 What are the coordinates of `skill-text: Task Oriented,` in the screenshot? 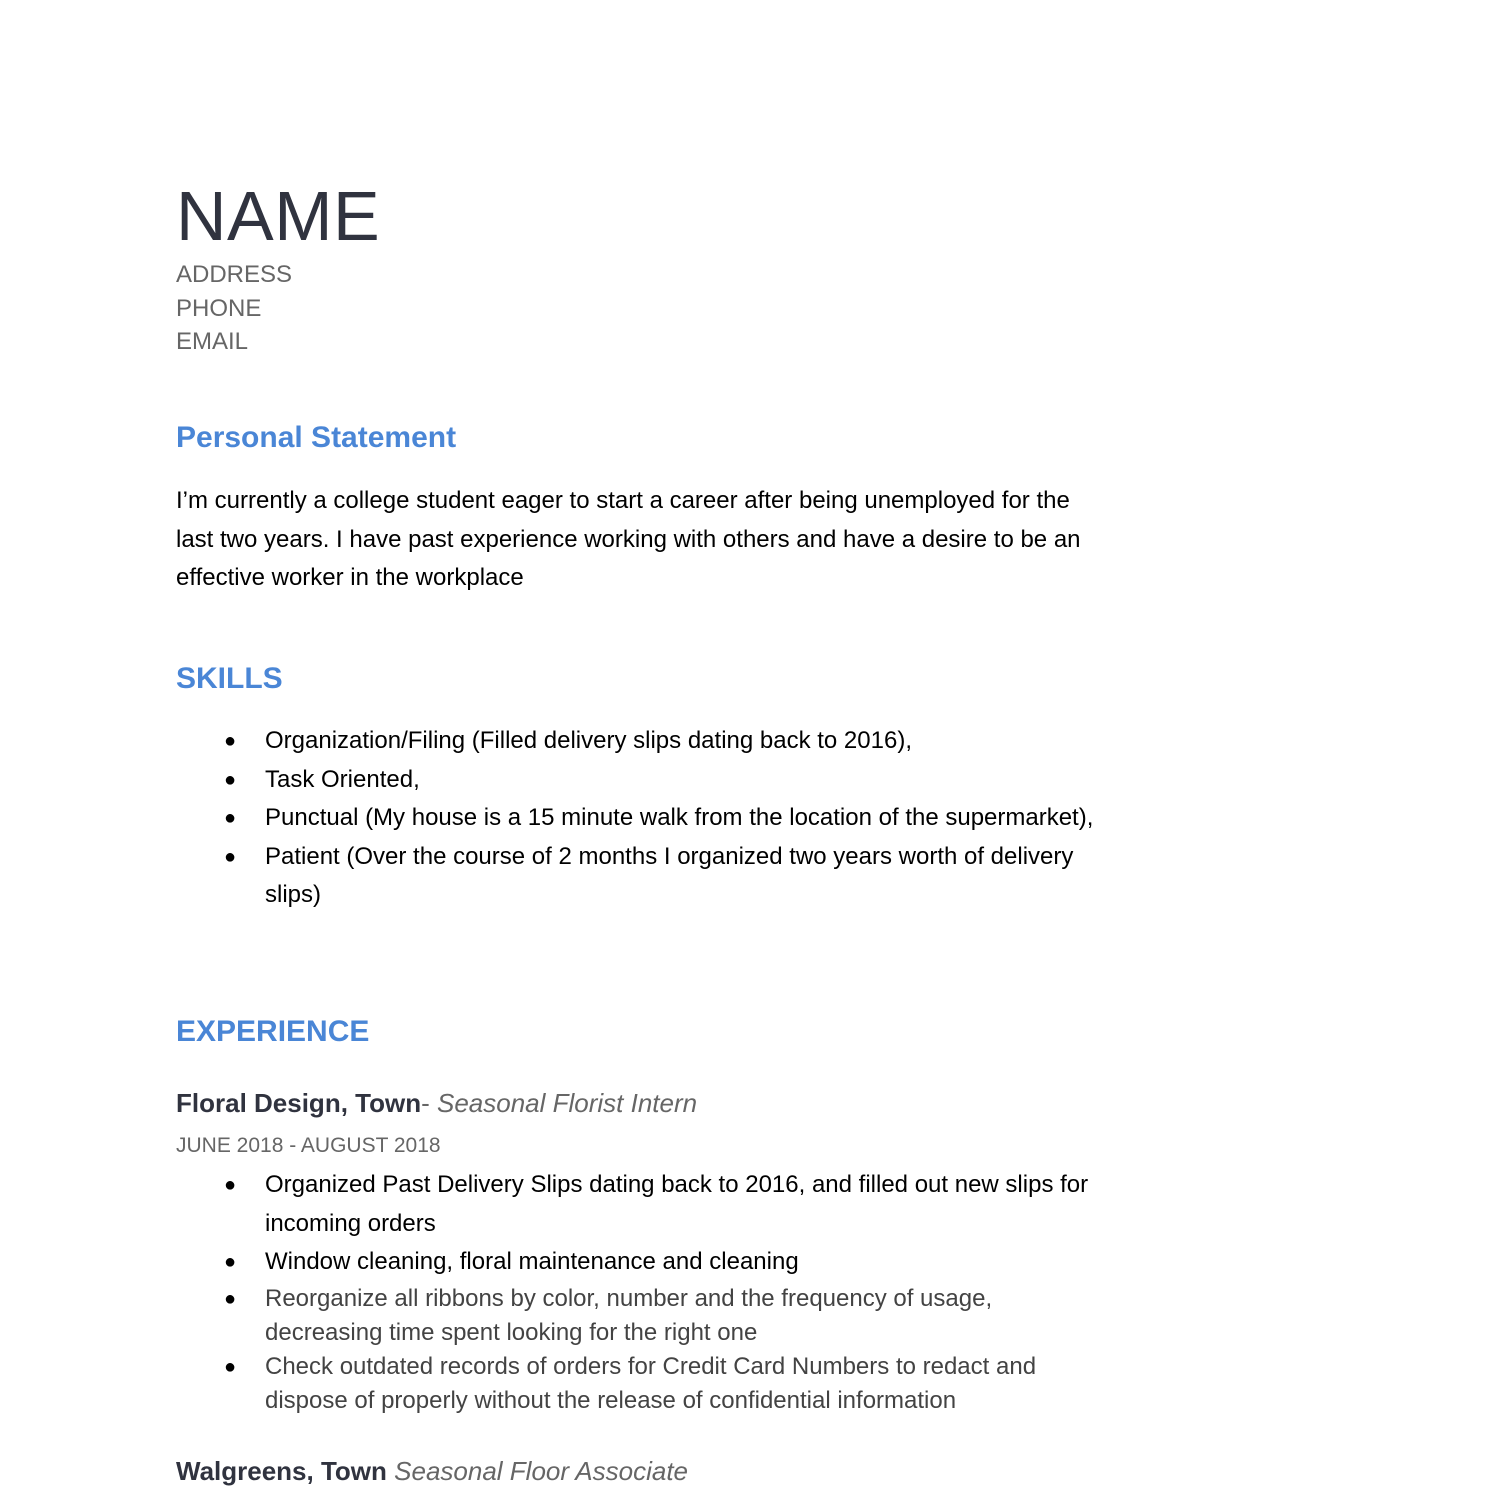 It's located at (342, 779).